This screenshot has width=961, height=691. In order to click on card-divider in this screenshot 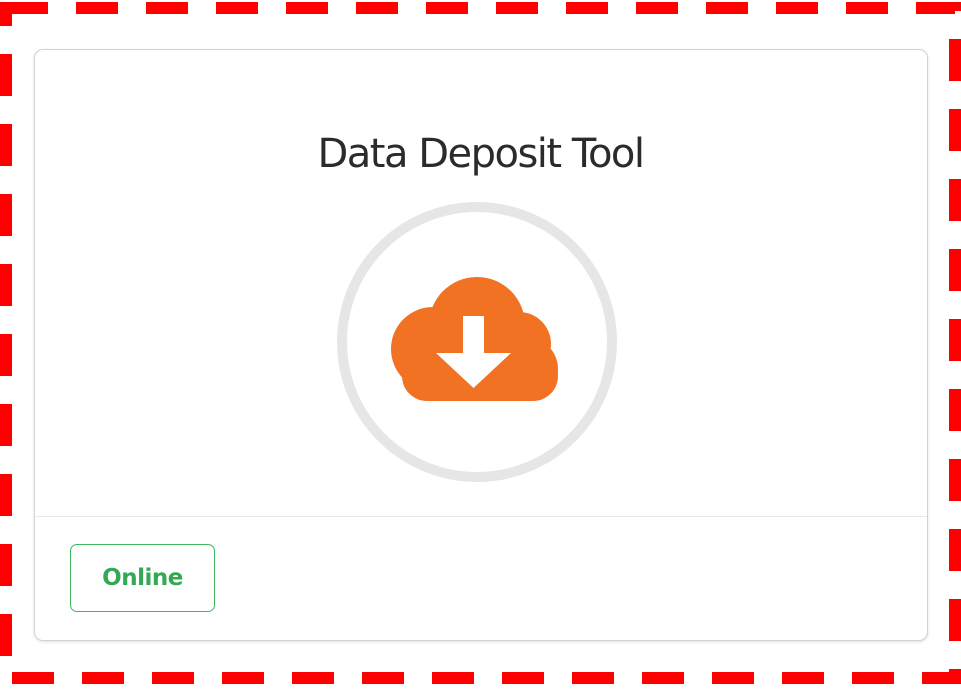, I will do `click(481, 516)`.